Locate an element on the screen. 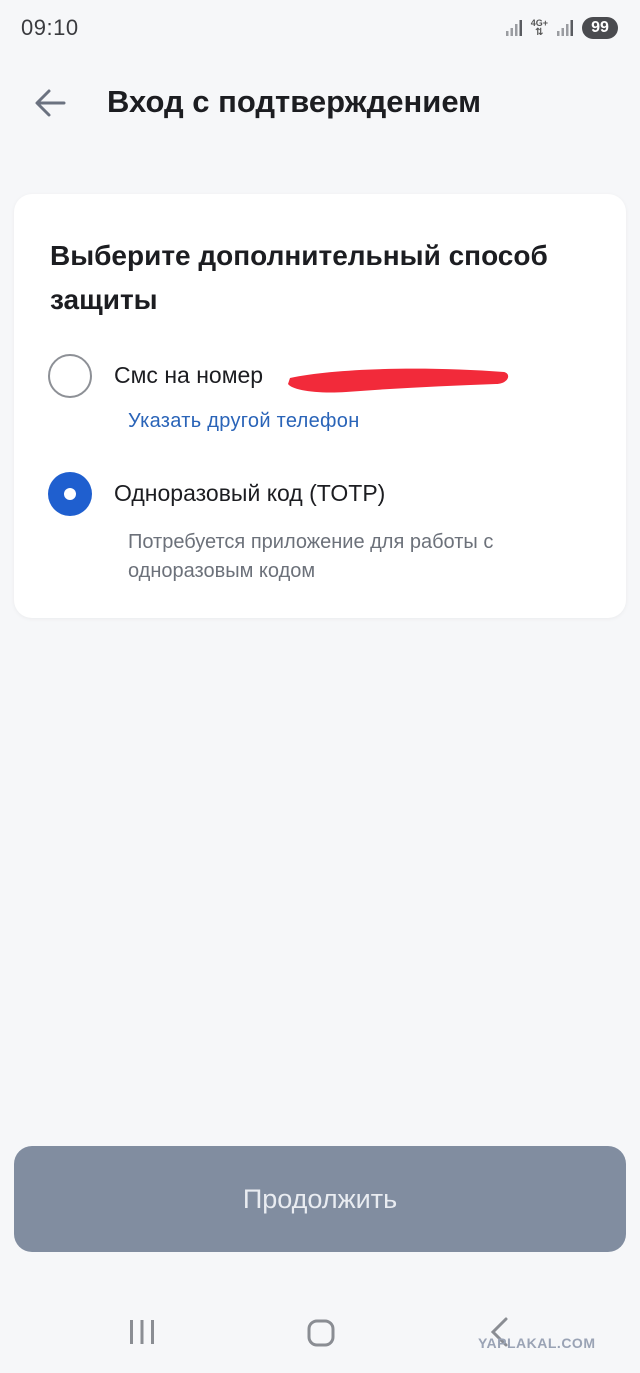  recent-apps-icon is located at coordinates (142, 1332).